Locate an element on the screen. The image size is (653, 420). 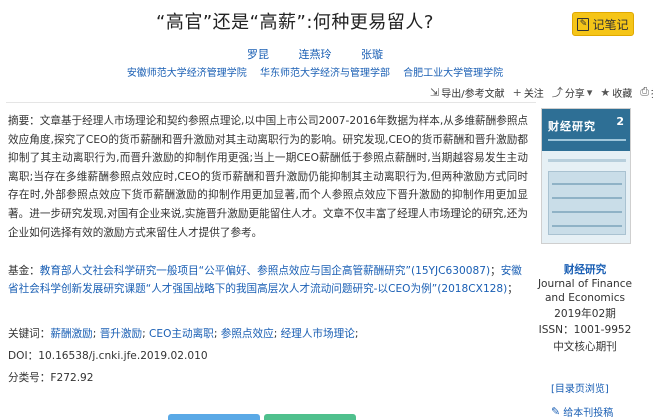
author-link: 罗昆 is located at coordinates (258, 54).